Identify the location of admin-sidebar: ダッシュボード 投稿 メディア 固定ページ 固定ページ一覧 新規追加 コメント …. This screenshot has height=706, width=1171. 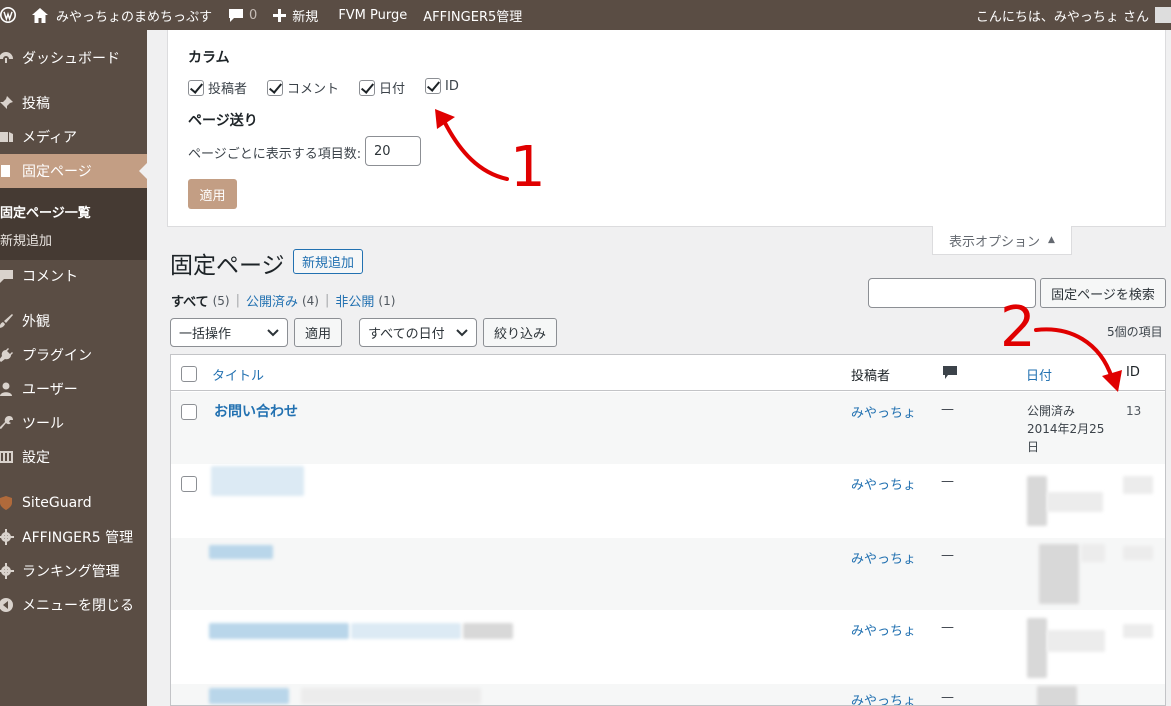
(73, 368).